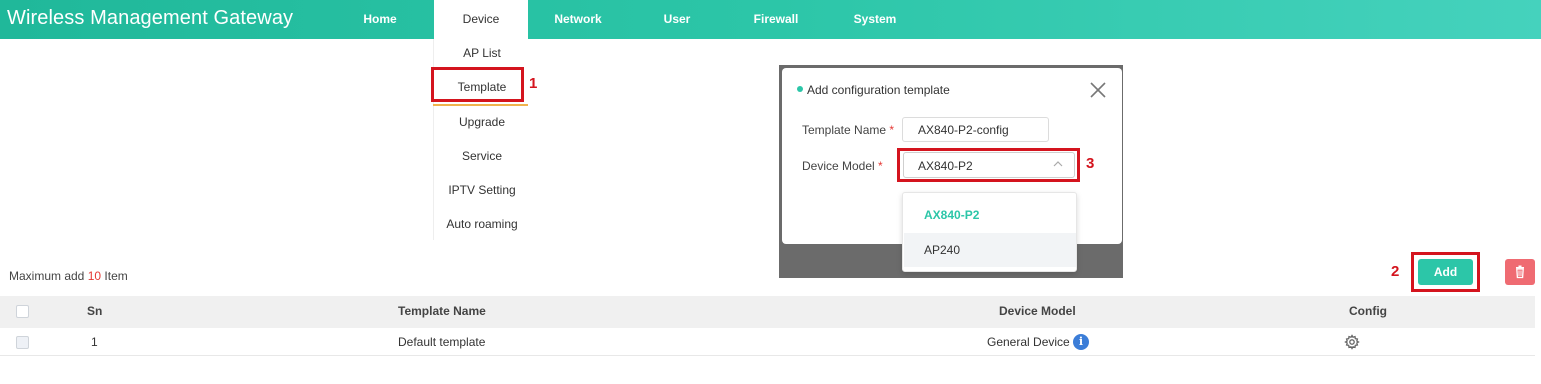  I want to click on trash-icon, so click(1520, 272).